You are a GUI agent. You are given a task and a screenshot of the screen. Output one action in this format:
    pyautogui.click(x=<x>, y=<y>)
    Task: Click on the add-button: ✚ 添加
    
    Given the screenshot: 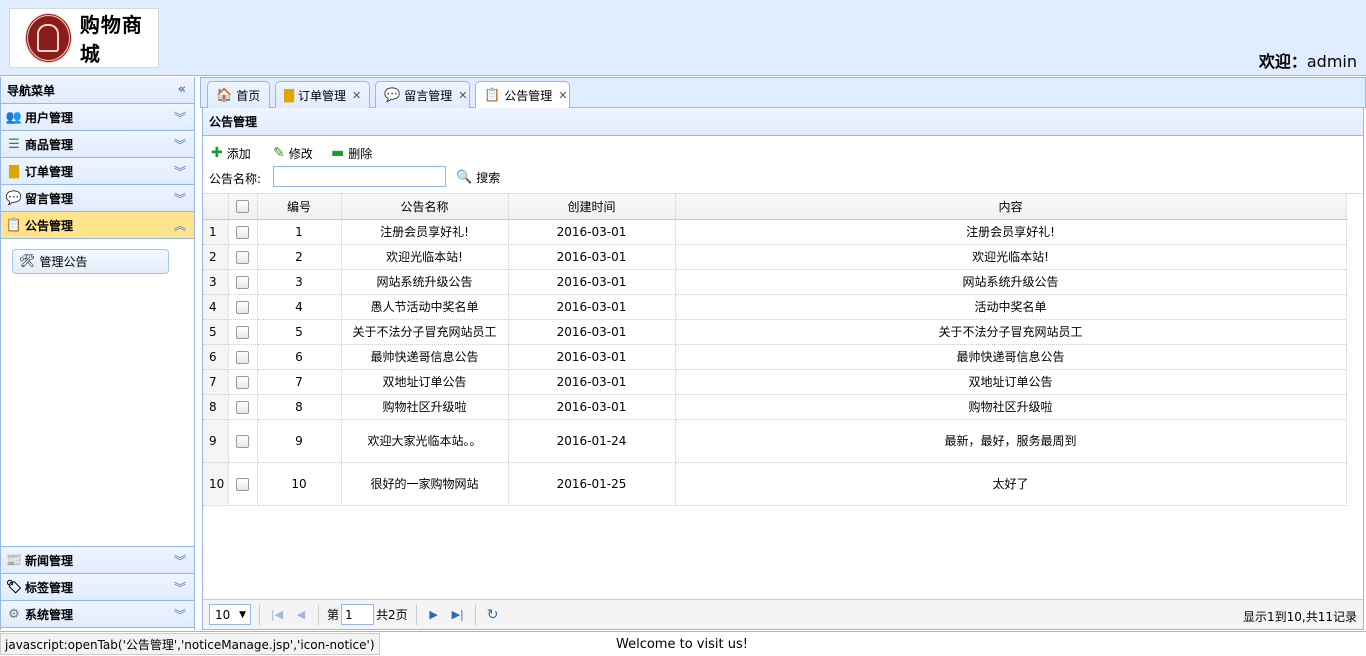 What is the action you would take?
    pyautogui.click(x=231, y=153)
    